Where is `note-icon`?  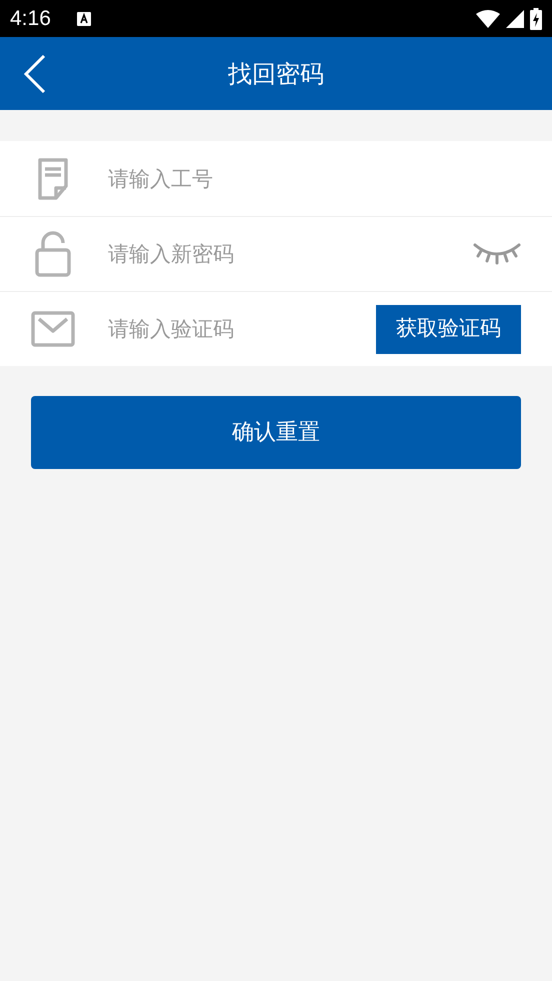 note-icon is located at coordinates (53, 179).